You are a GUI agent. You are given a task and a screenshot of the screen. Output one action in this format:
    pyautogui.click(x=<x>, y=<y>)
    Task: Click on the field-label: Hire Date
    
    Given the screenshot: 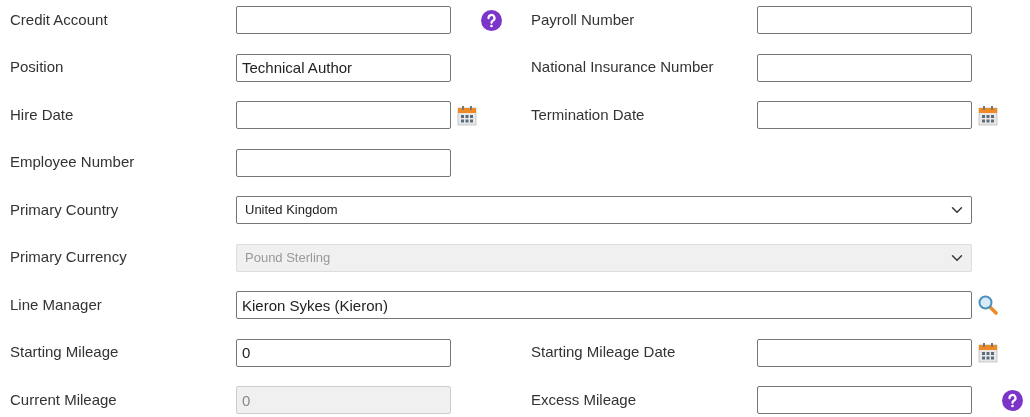 What is the action you would take?
    pyautogui.click(x=42, y=114)
    